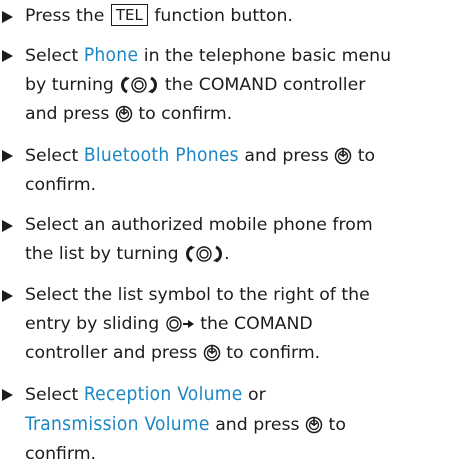 This screenshot has width=462, height=469. I want to click on tel-key-symbol: TEL, so click(129, 15).